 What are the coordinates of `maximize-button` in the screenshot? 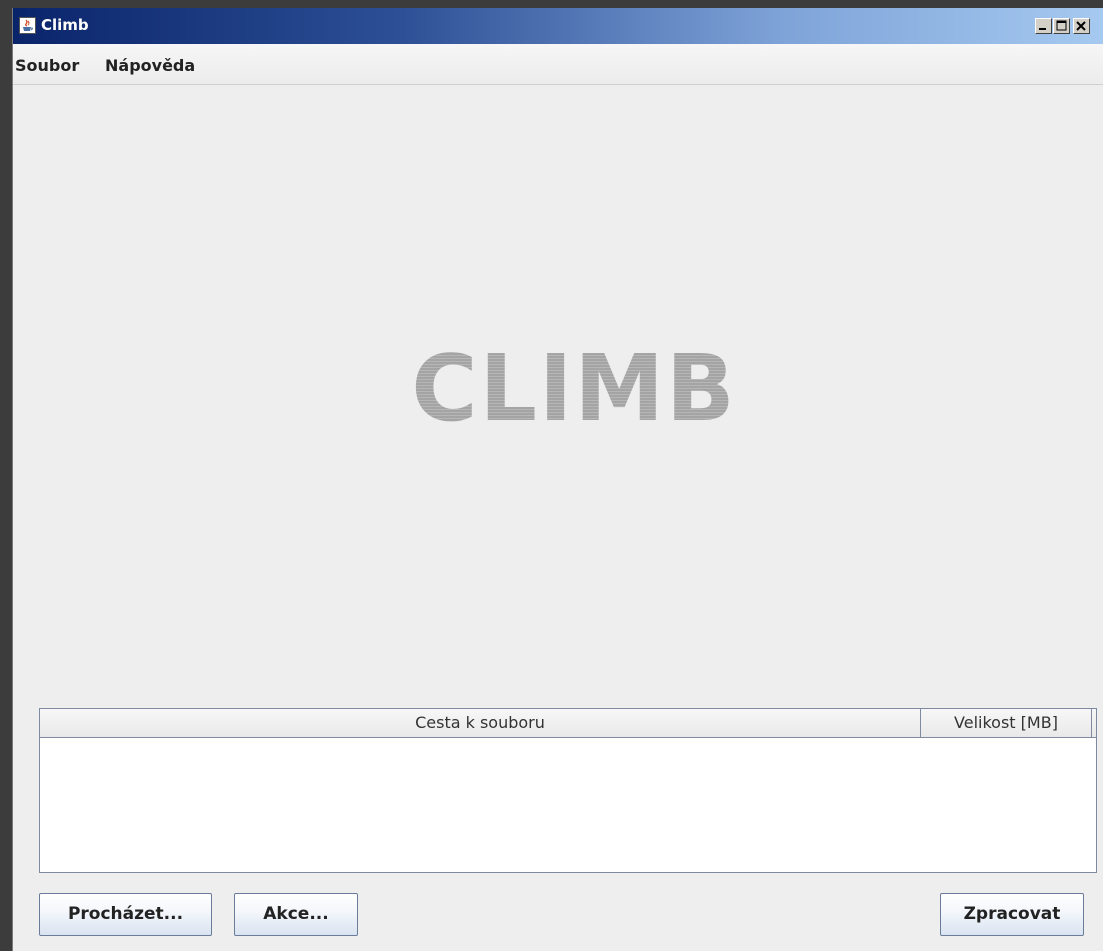 It's located at (1061, 26).